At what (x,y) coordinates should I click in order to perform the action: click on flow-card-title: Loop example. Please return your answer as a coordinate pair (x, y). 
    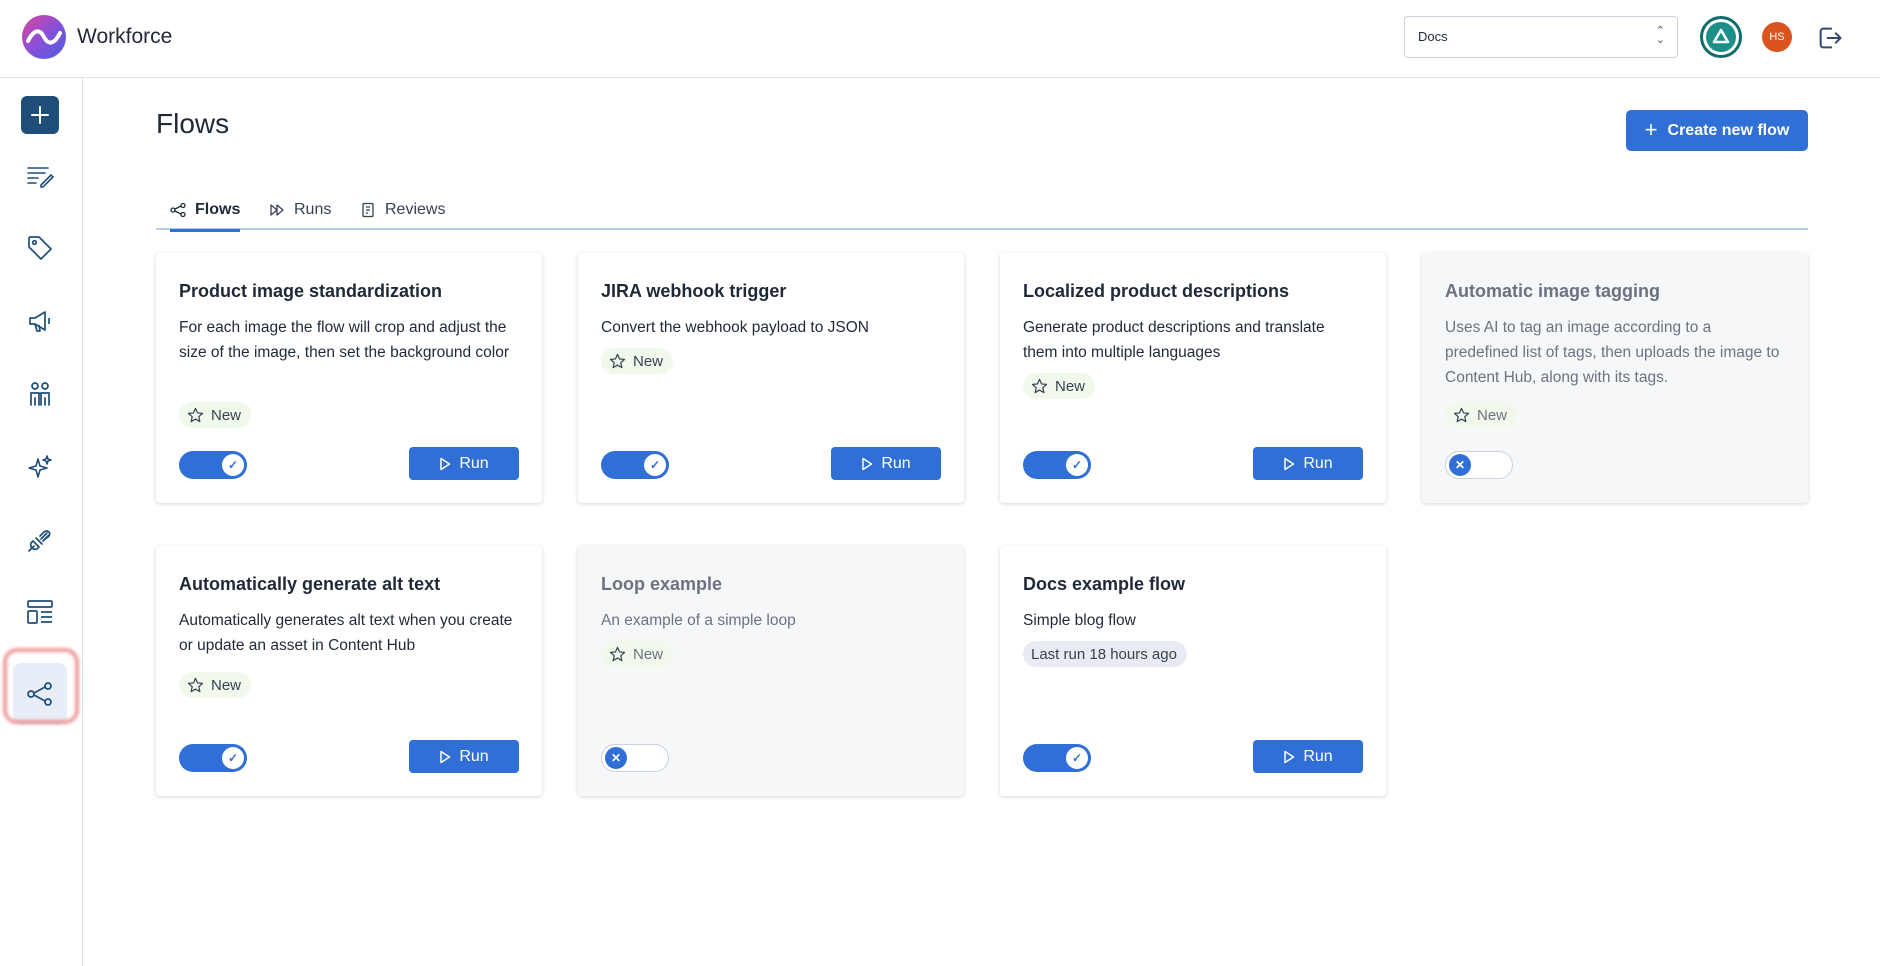
    Looking at the image, I should click on (661, 584).